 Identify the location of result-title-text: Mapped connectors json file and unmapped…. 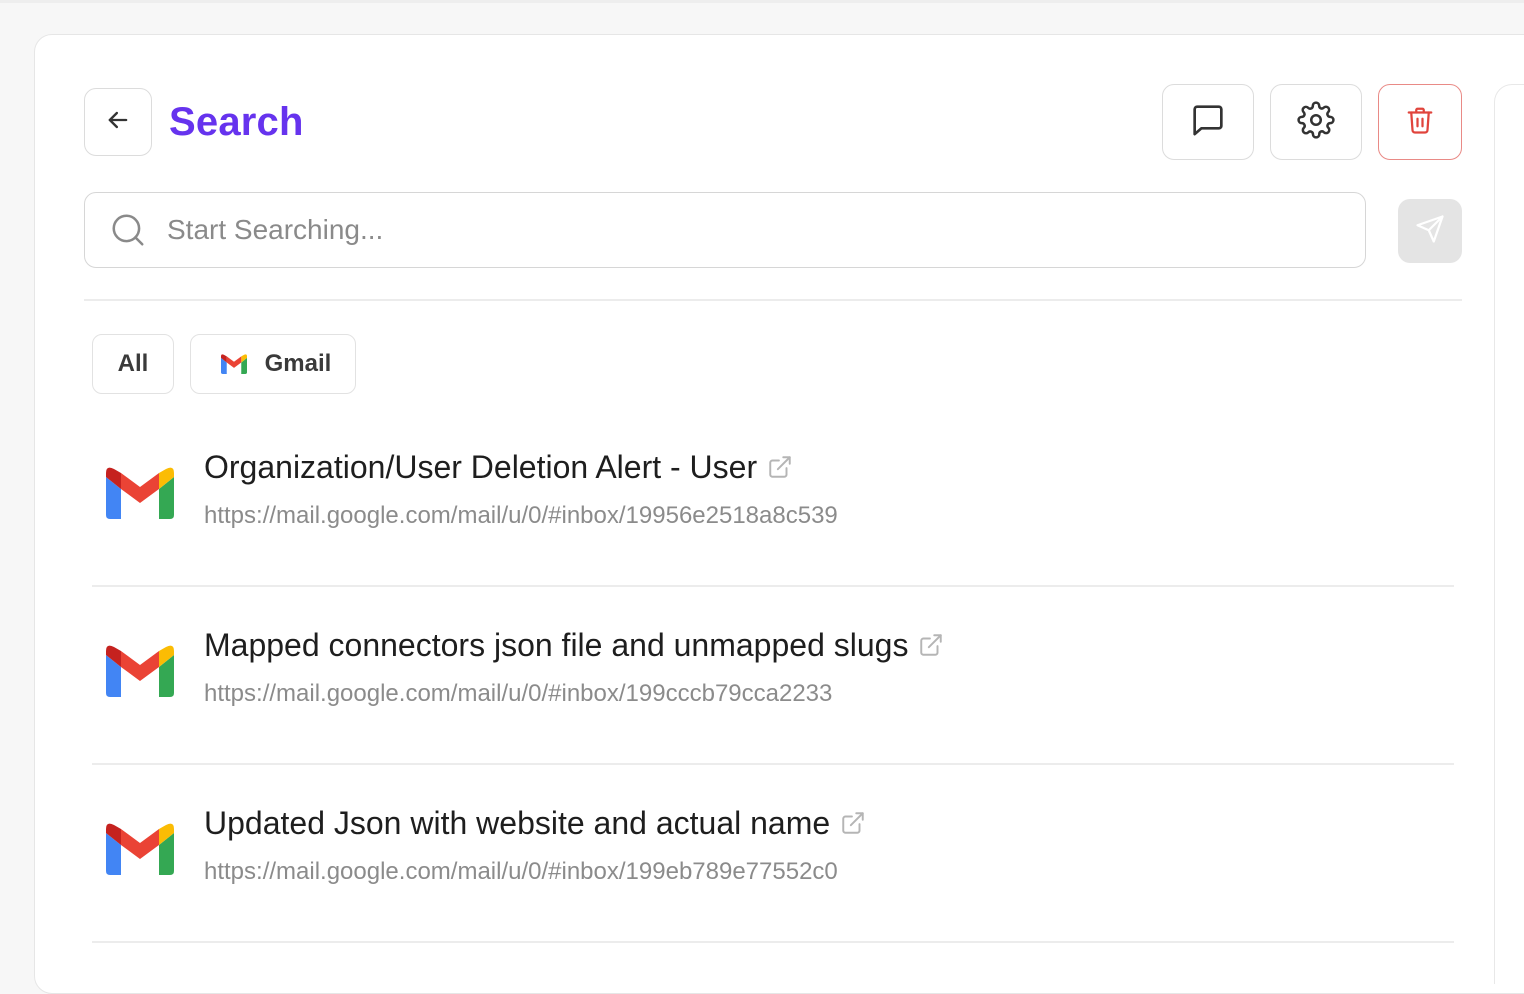
(556, 645).